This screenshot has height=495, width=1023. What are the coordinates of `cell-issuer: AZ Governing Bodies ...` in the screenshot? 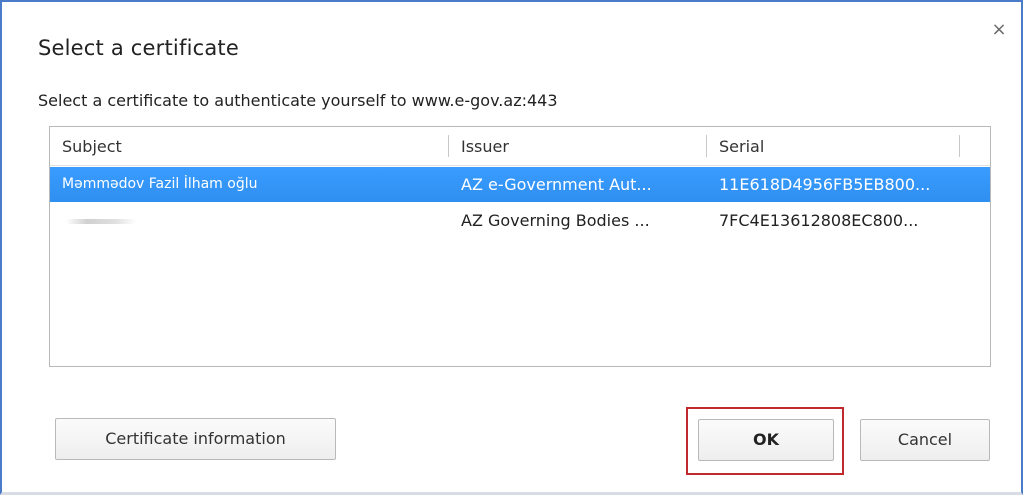 It's located at (555, 220).